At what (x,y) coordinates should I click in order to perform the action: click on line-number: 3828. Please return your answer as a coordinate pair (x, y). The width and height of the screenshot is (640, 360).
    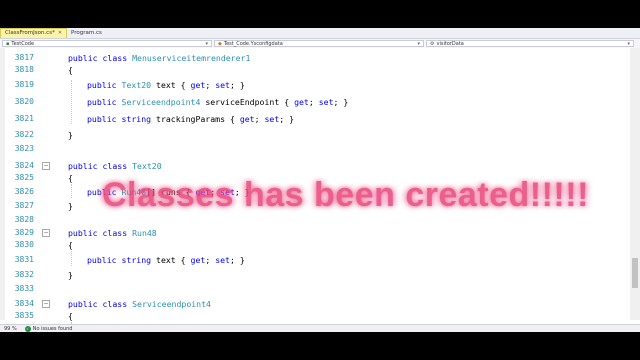
    Looking at the image, I should click on (24, 219).